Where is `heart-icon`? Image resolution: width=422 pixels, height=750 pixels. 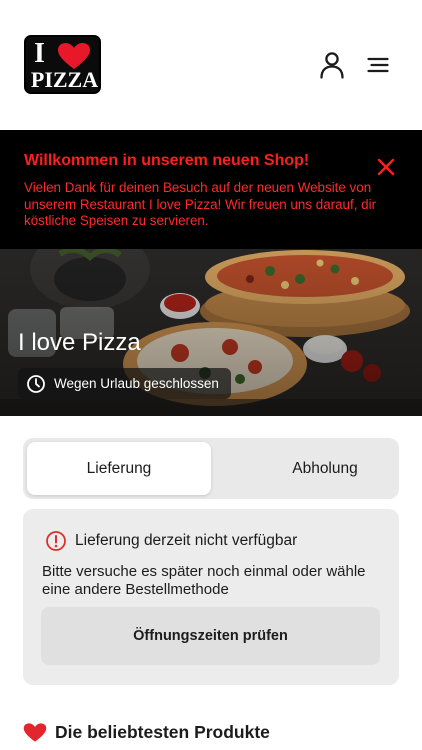
heart-icon is located at coordinates (35, 732).